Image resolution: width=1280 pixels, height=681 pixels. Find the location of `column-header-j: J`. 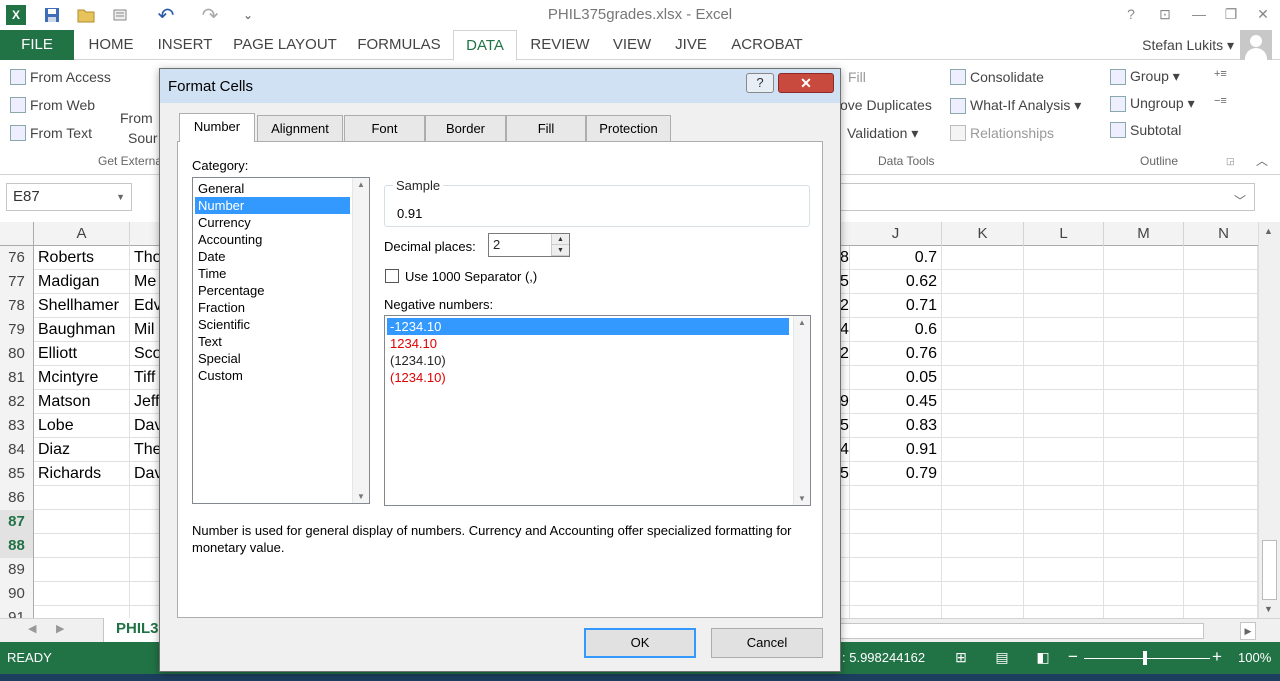

column-header-j: J is located at coordinates (896, 234).